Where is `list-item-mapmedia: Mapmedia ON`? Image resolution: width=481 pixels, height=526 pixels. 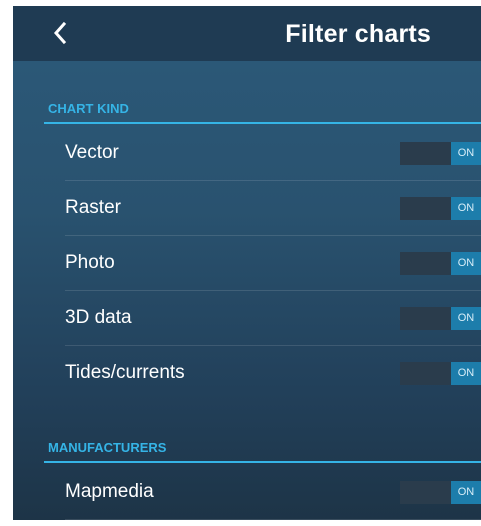 list-item-mapmedia: Mapmedia ON is located at coordinates (273, 492).